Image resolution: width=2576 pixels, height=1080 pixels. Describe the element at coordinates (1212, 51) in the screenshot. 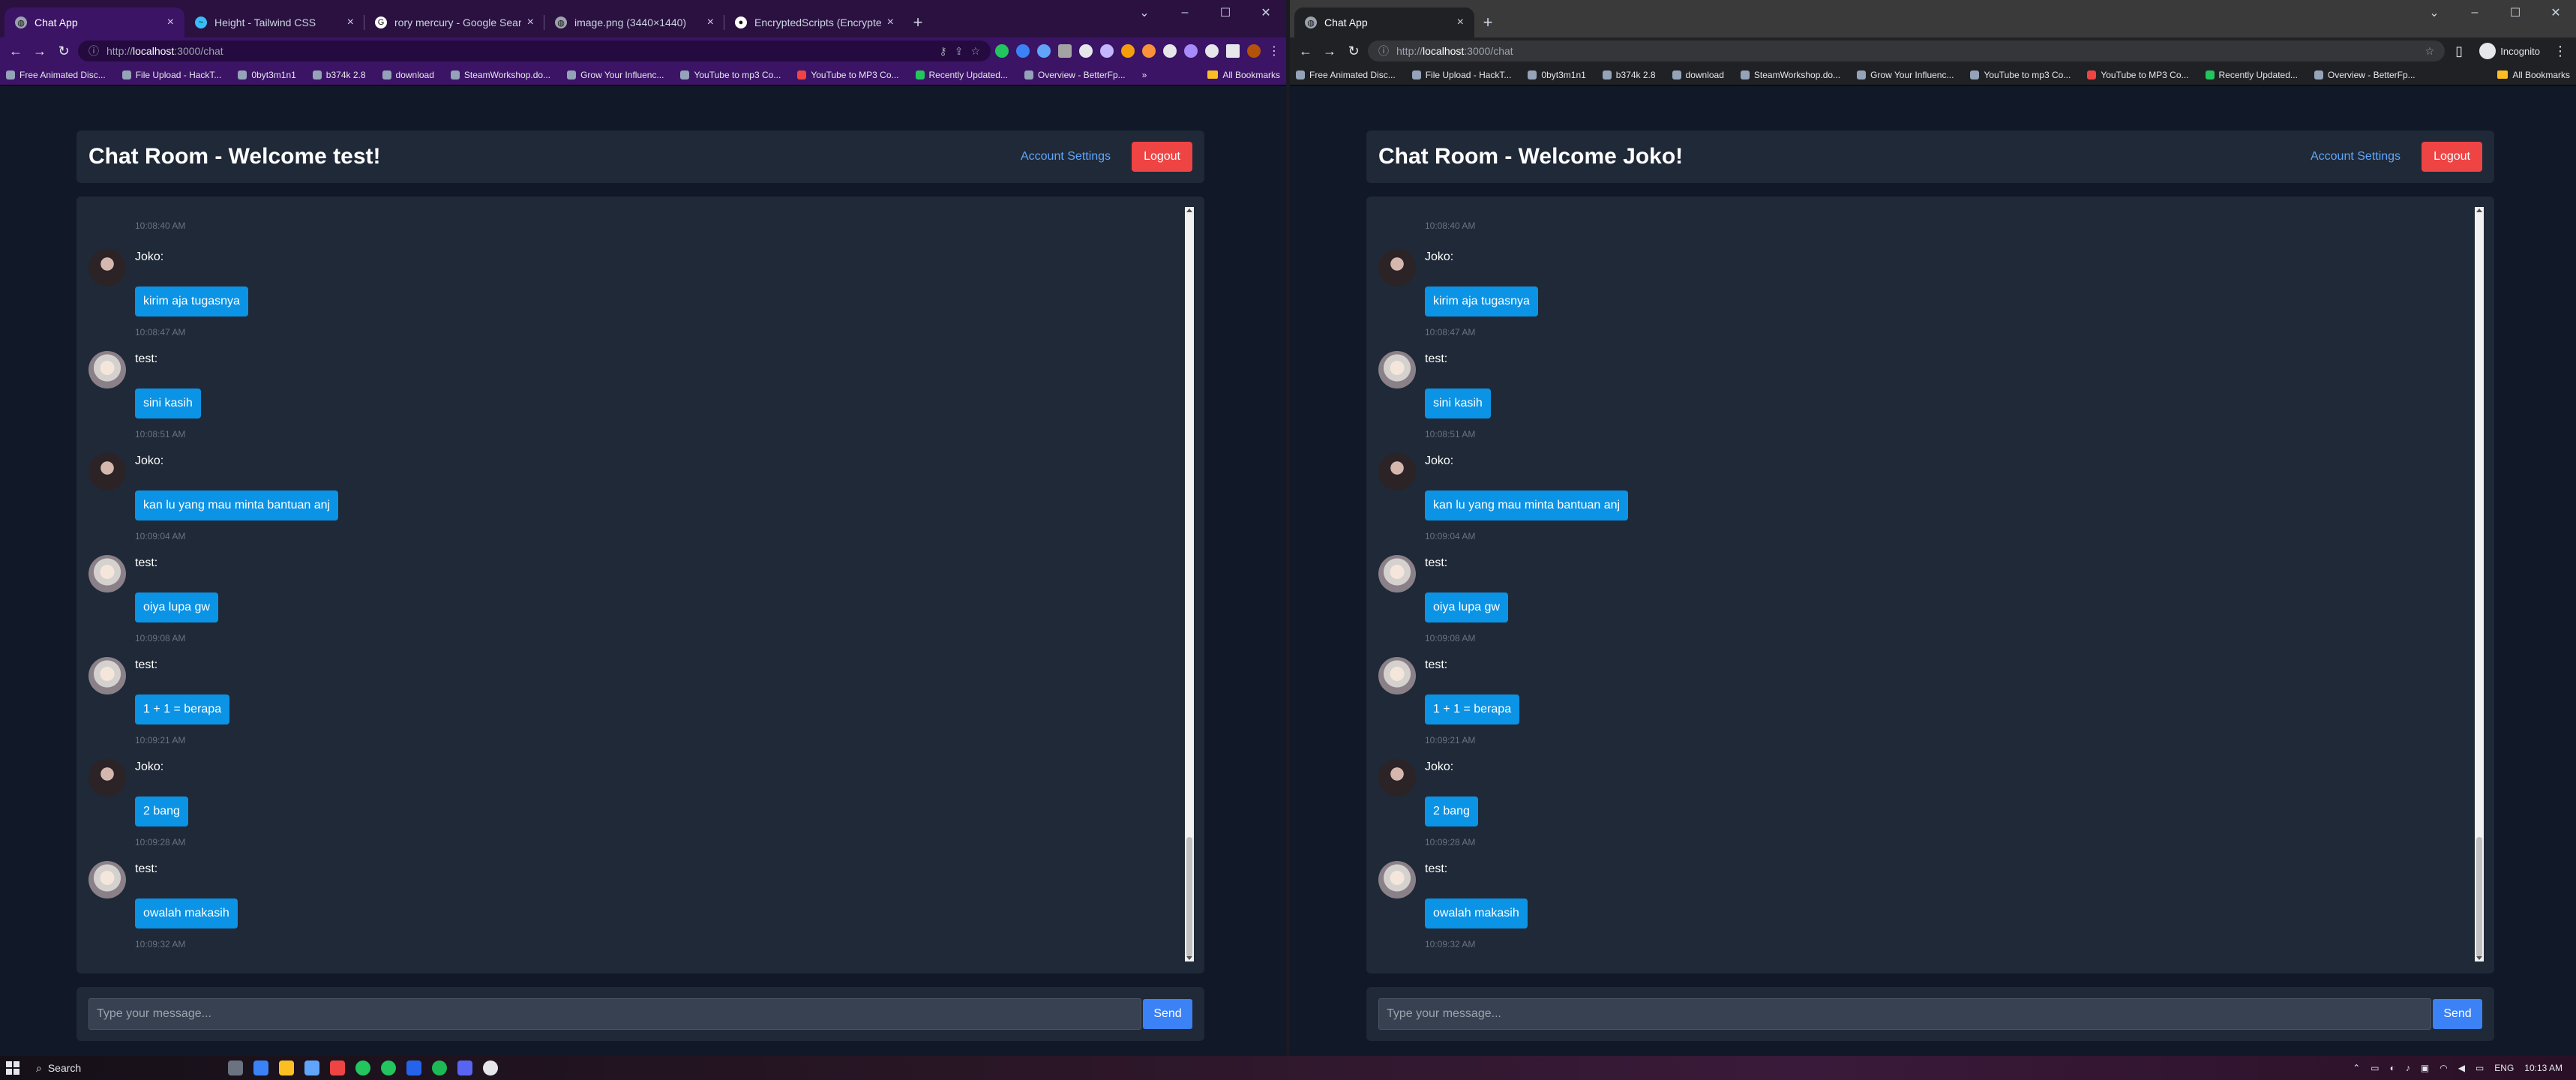

I see `puzzle-icon` at that location.